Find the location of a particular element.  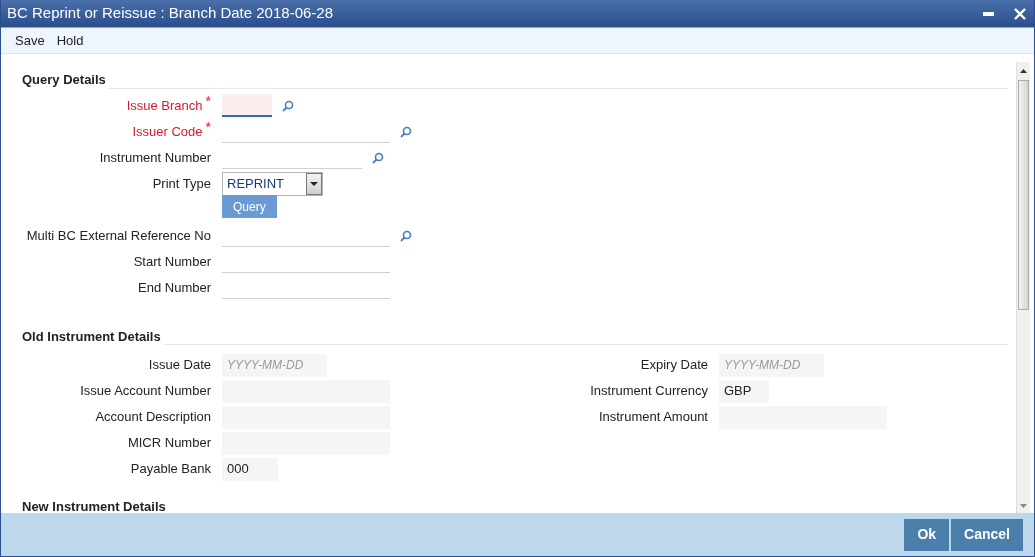

field-label: Account Description is located at coordinates (153, 417).